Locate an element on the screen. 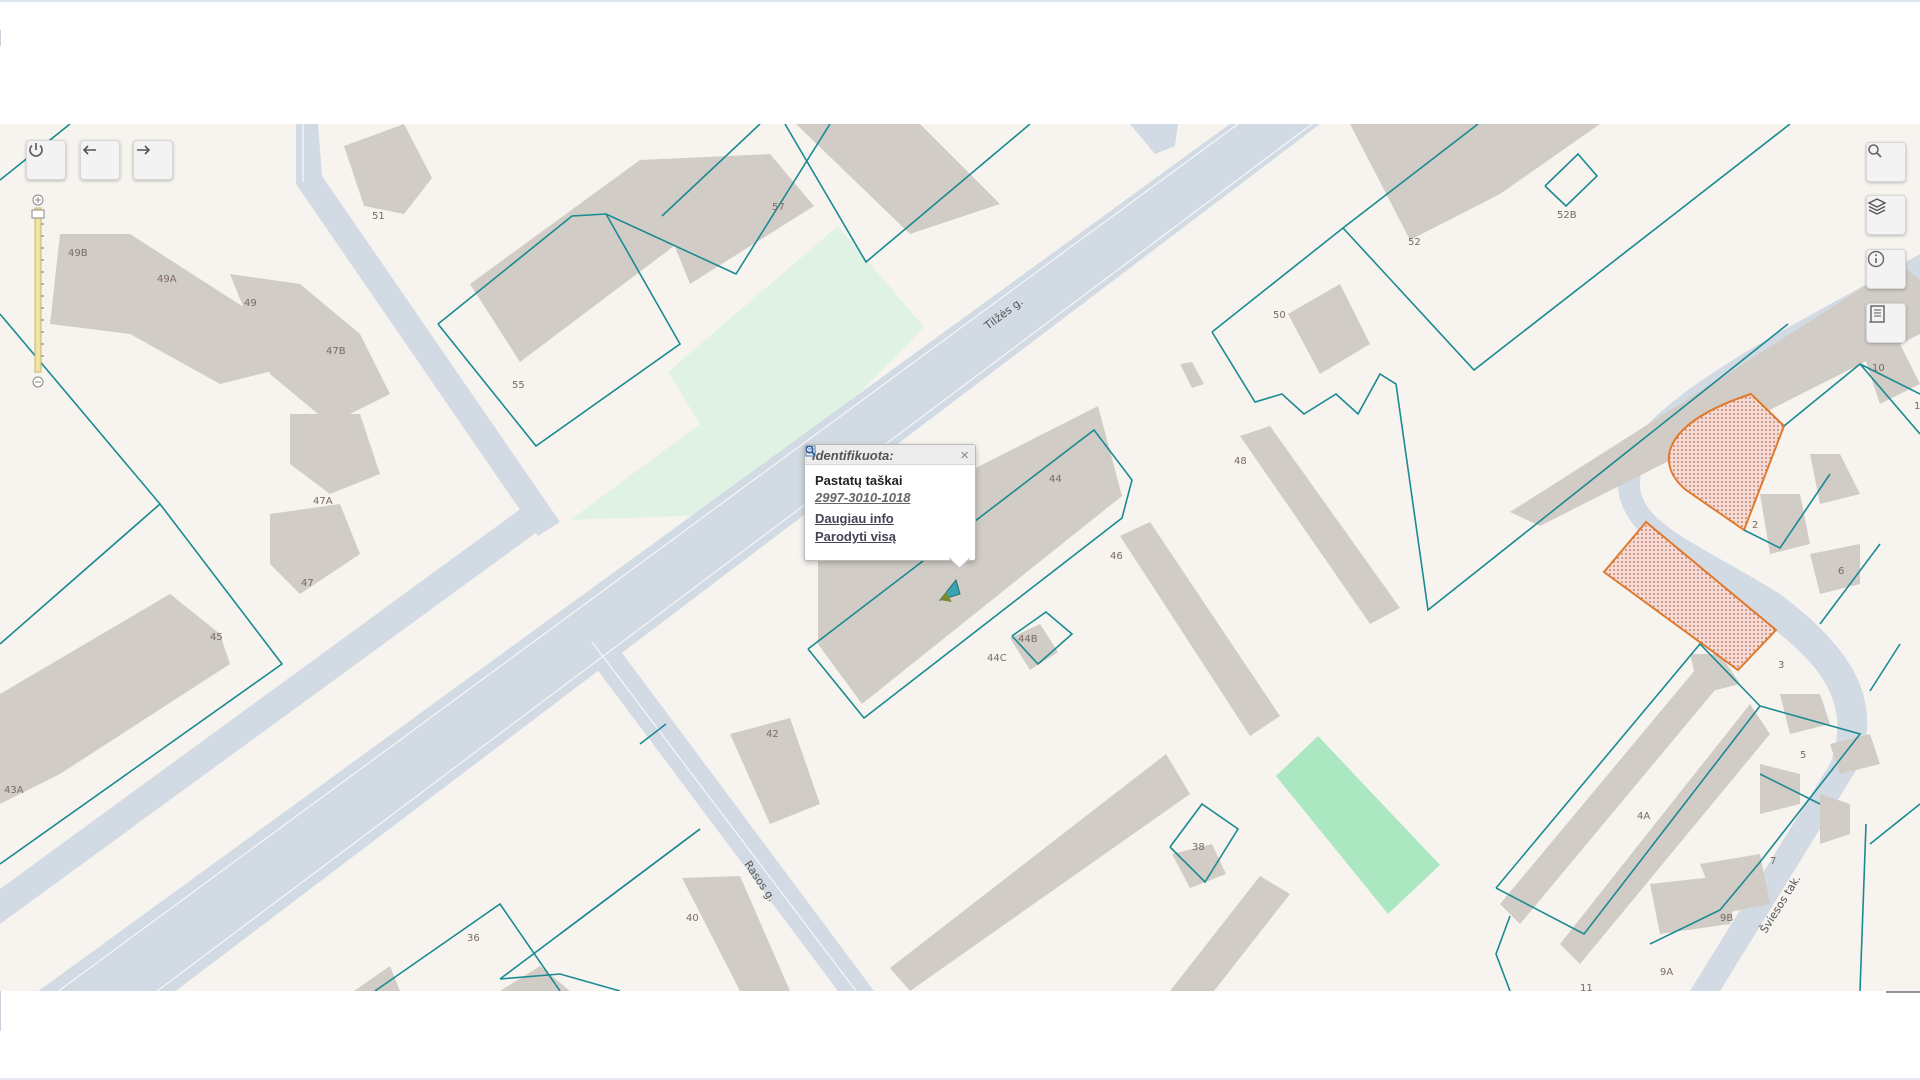 This screenshot has height=1080, width=1920. addr-49b: 49B is located at coordinates (78, 253).